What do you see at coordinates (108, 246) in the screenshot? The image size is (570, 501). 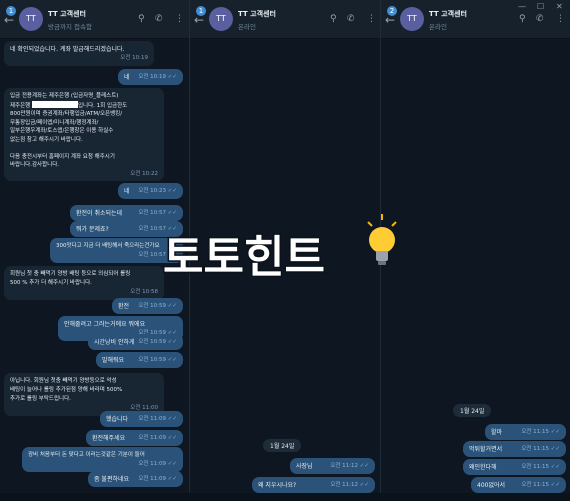 I see `message-text: 300맛다고 지금 더 배팅해서 죽으라는건가요` at bounding box center [108, 246].